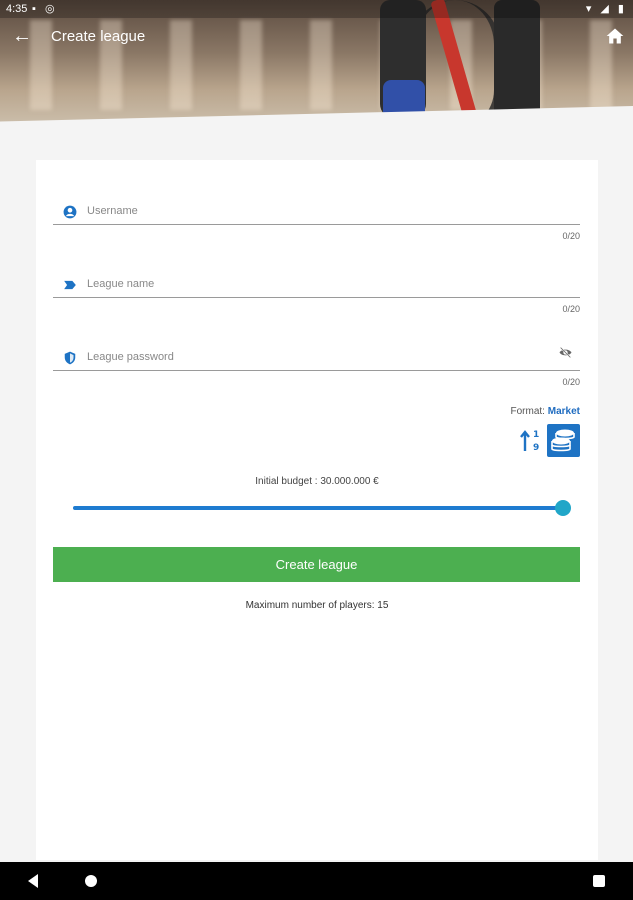  What do you see at coordinates (130, 357) in the screenshot?
I see `league-password-placeholder: League password` at bounding box center [130, 357].